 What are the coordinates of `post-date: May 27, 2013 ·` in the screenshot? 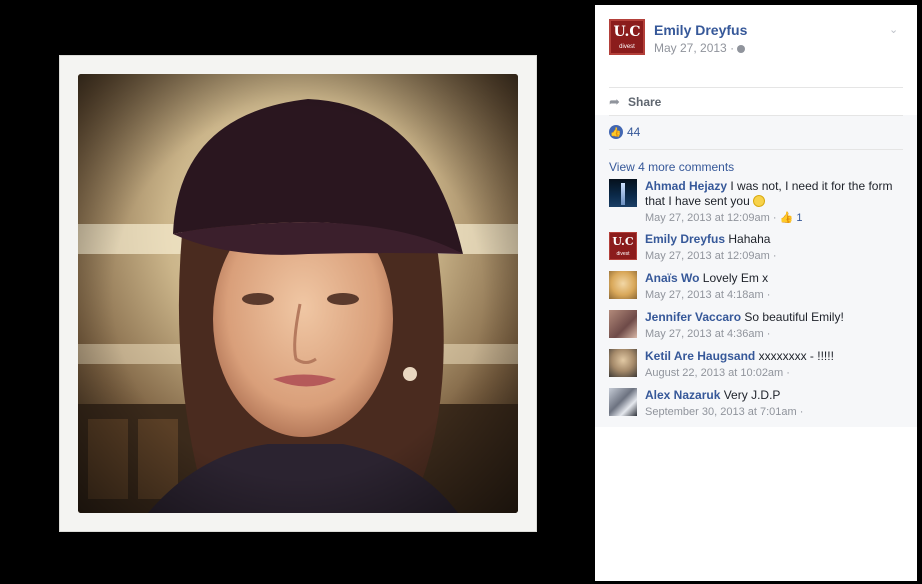 It's located at (700, 48).